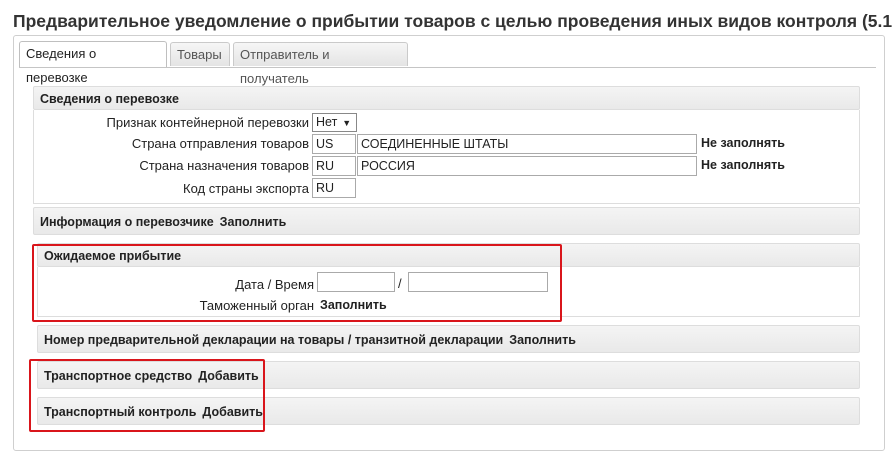  Describe the element at coordinates (127, 222) in the screenshot. I see `carrier-label: Информация о перевозчике` at that location.